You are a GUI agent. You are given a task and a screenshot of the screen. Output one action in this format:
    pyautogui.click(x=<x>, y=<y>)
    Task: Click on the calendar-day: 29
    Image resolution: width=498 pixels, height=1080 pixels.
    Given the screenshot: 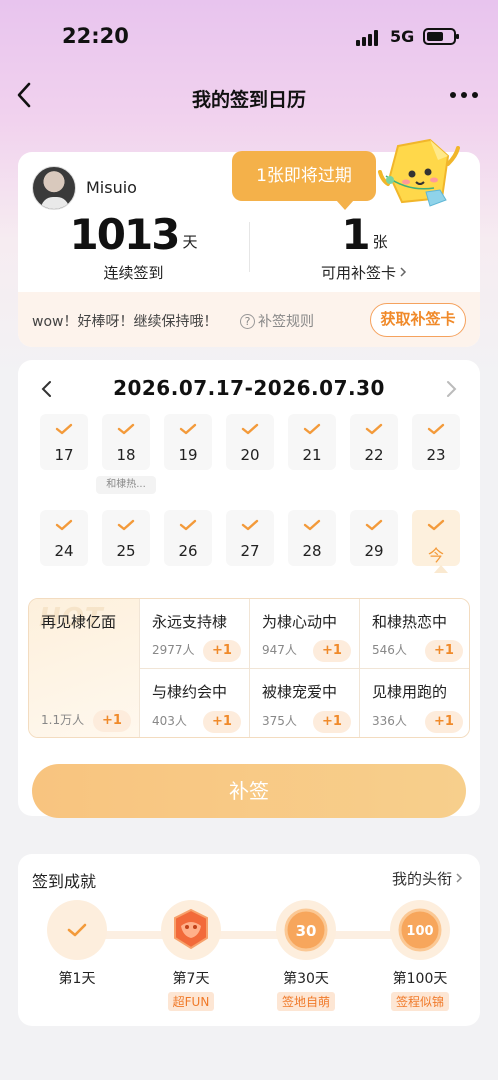 What is the action you would take?
    pyautogui.click(x=374, y=538)
    